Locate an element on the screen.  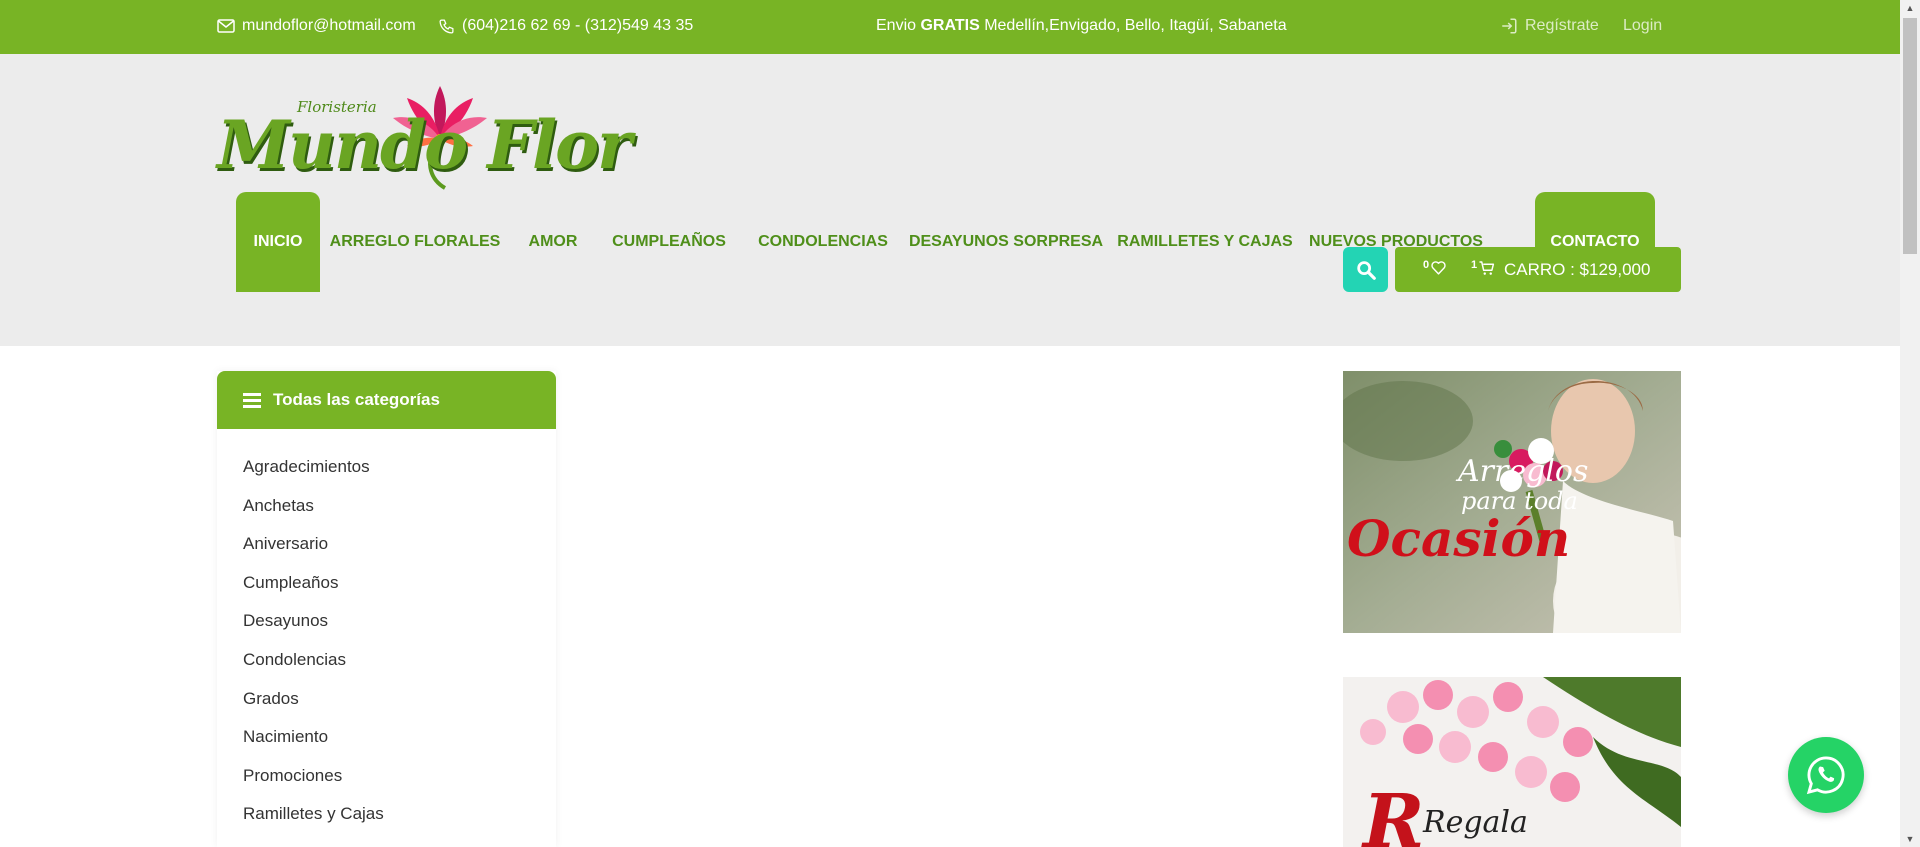
heart-icon is located at coordinates (1438, 268).